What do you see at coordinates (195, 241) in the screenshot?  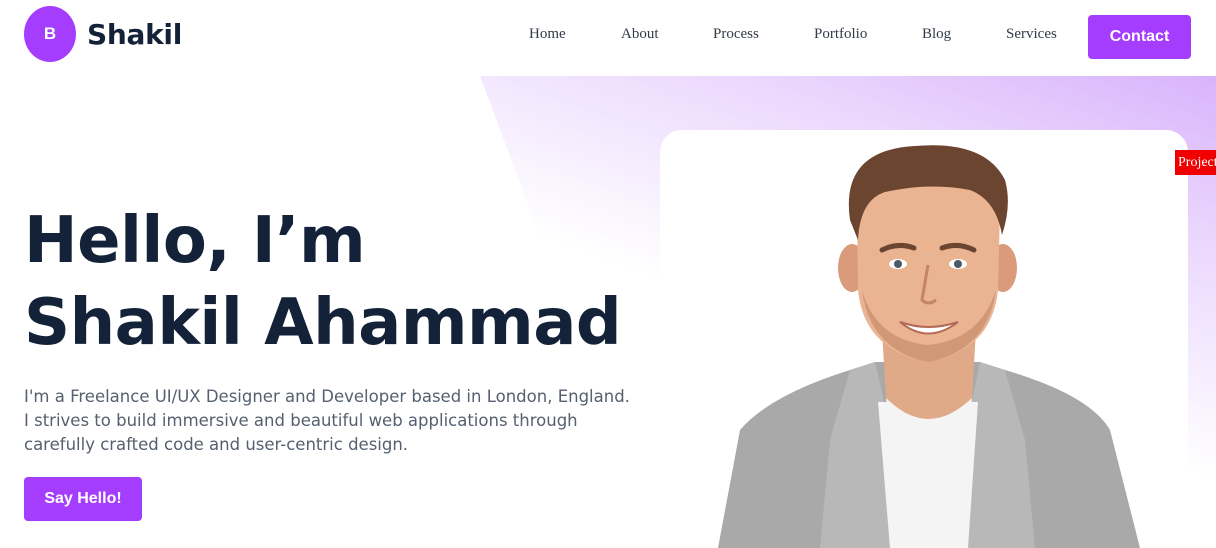 I see `hero-title-line-1: Hello, I’m` at bounding box center [195, 241].